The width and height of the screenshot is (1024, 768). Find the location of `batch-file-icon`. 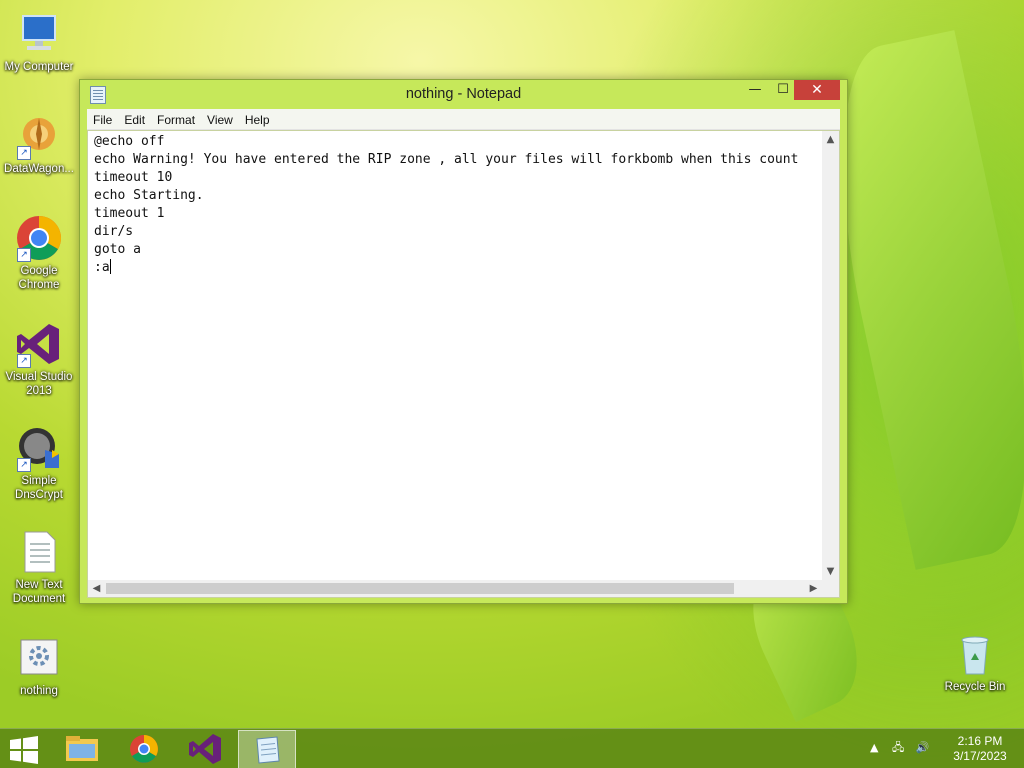

batch-file-icon is located at coordinates (39, 658).